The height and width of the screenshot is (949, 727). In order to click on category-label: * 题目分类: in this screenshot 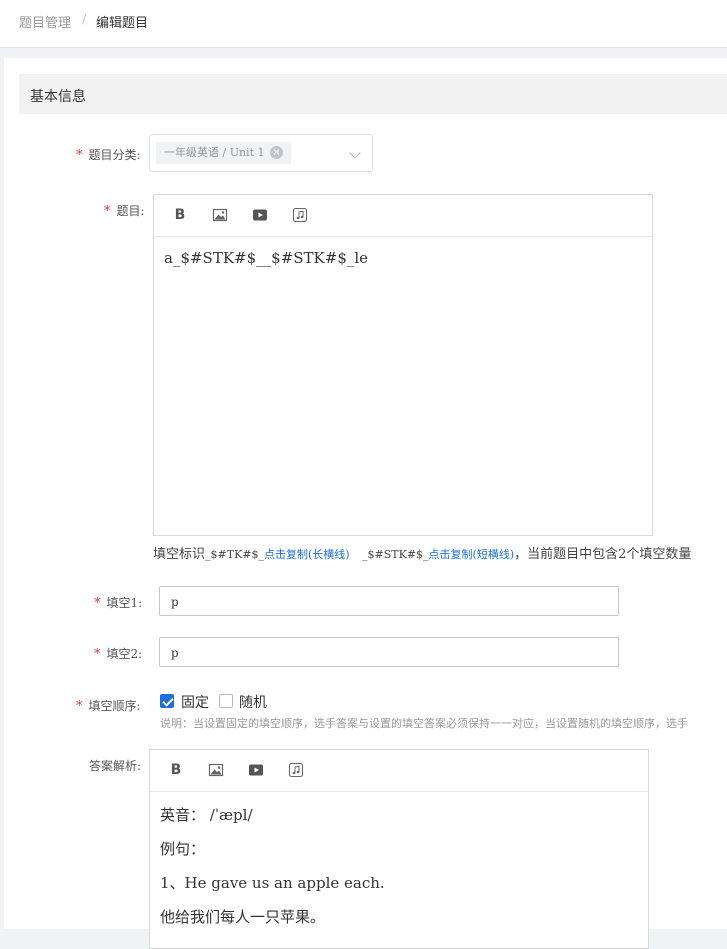, I will do `click(108, 154)`.